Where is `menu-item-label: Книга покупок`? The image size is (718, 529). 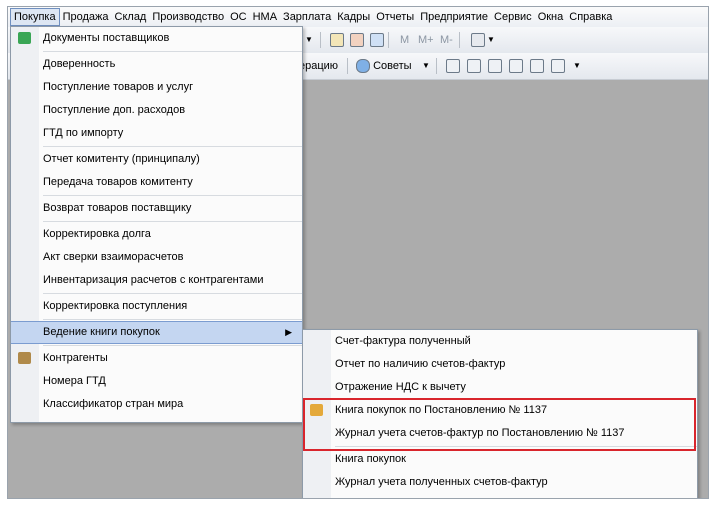 menu-item-label: Книга покупок is located at coordinates (370, 459).